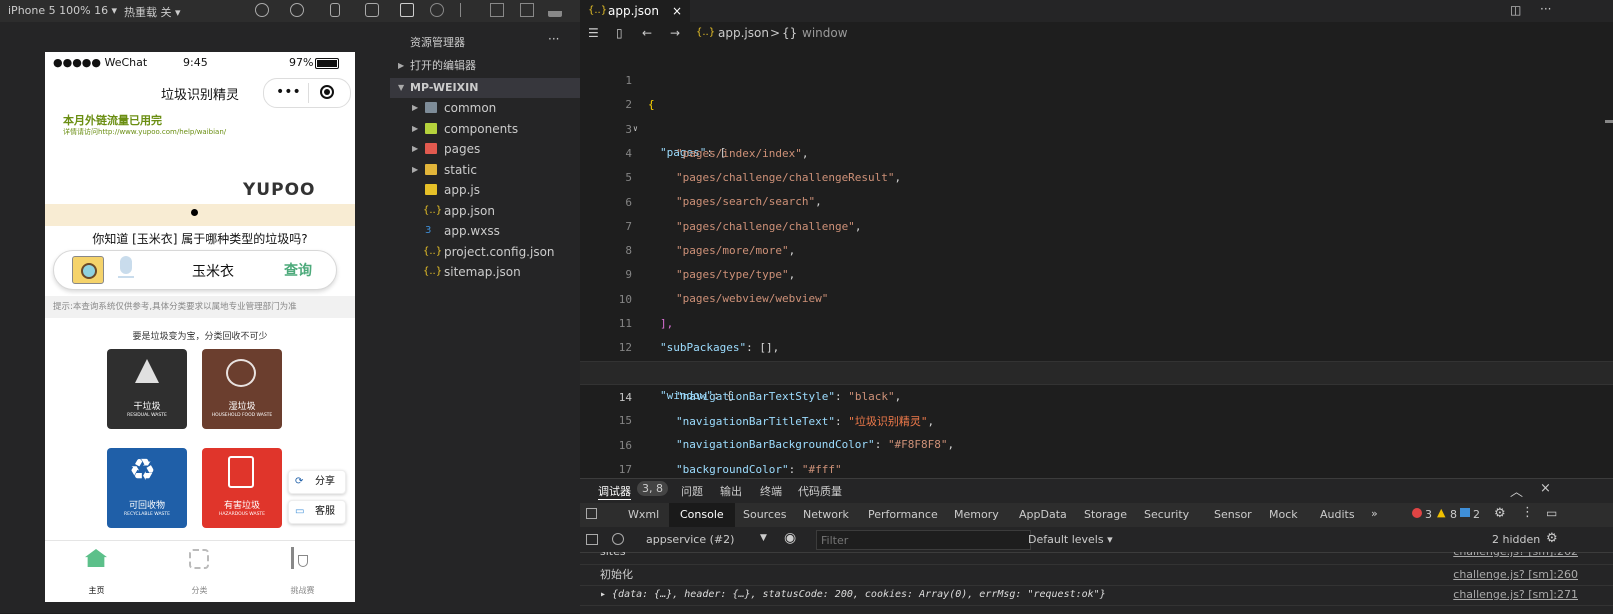 The width and height of the screenshot is (1613, 614). I want to click on tab-code-quality: 代码质量, so click(820, 491).